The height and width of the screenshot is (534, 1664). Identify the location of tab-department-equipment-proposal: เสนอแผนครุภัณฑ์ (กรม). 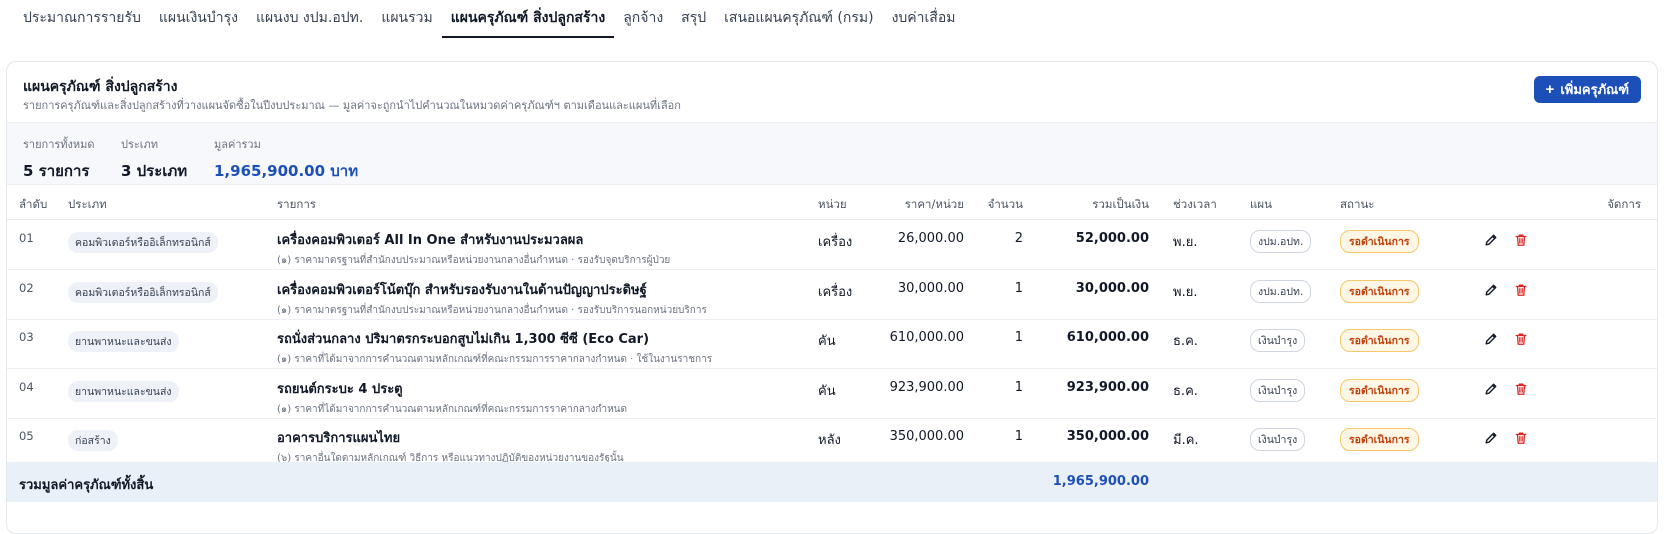
(798, 19).